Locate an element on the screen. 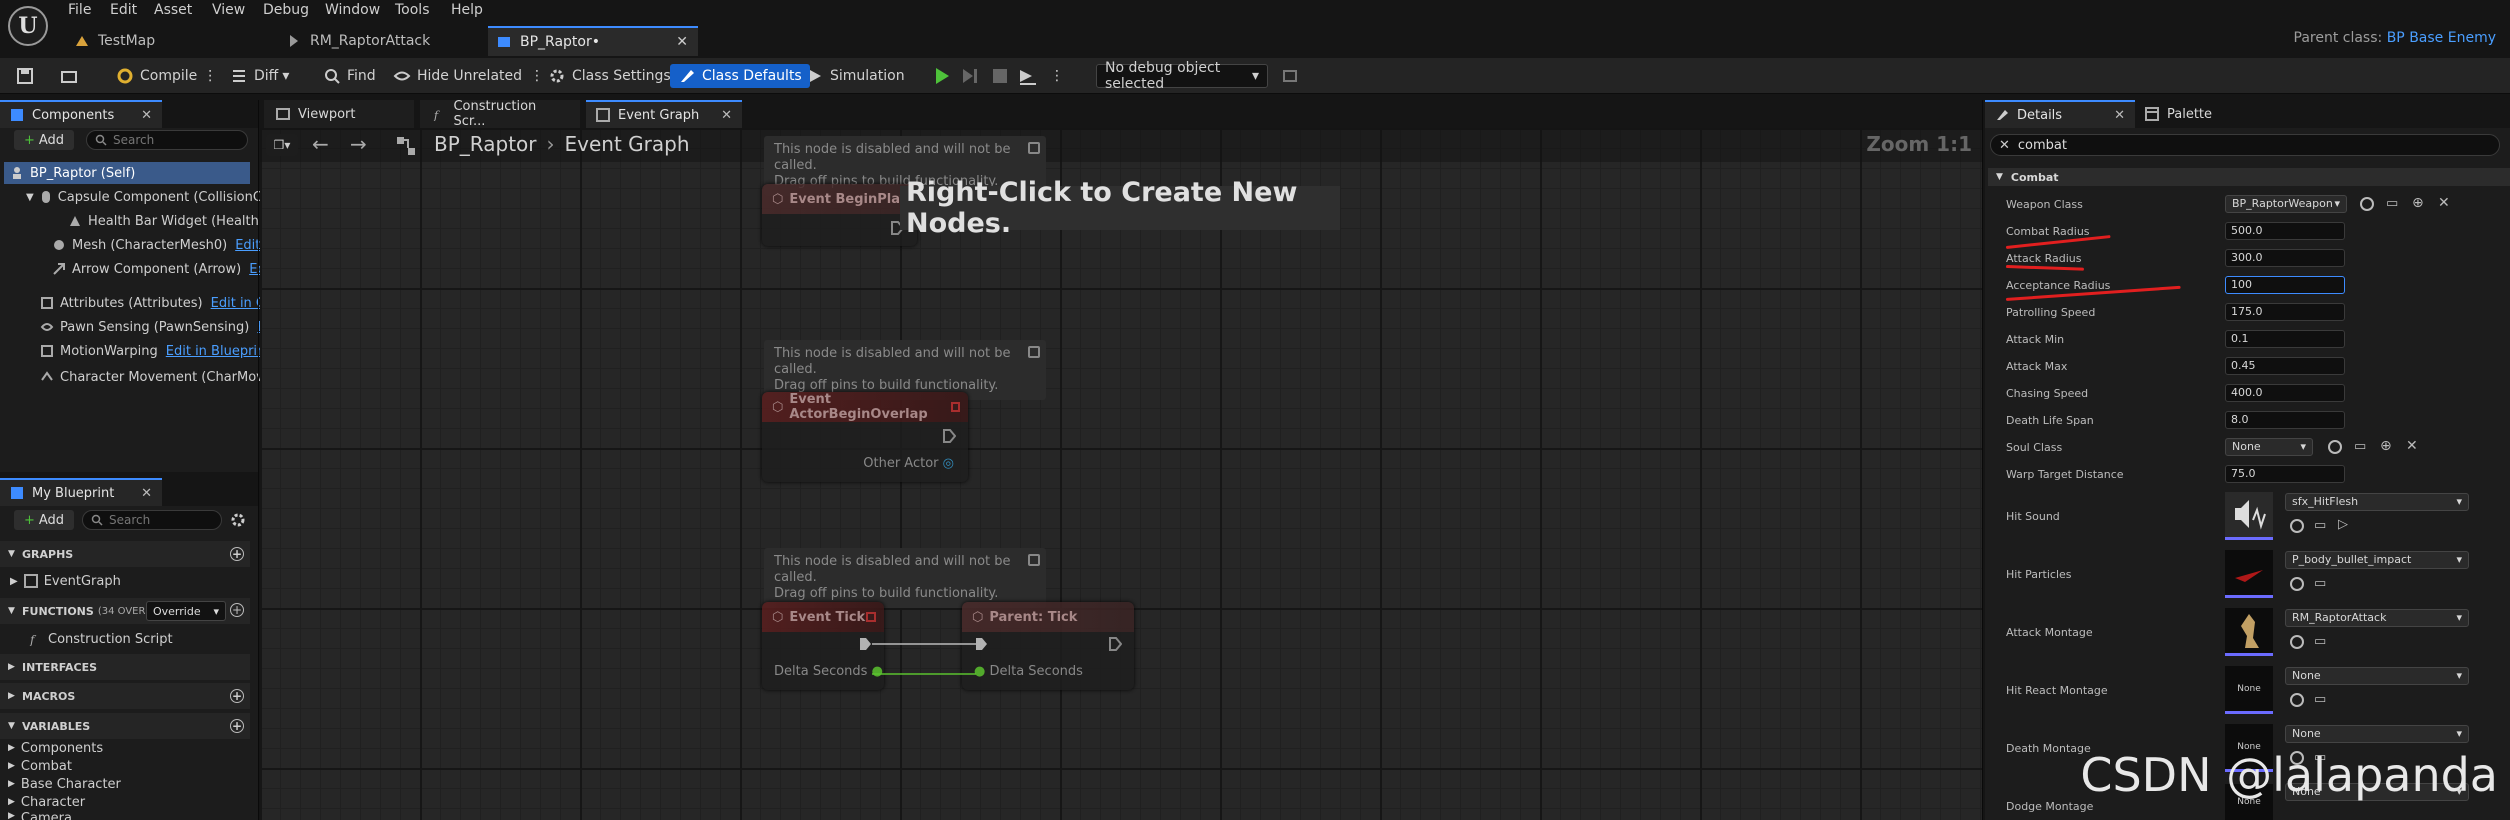 The width and height of the screenshot is (2510, 820). combat-radius-field: 500.0 is located at coordinates (2285, 231).